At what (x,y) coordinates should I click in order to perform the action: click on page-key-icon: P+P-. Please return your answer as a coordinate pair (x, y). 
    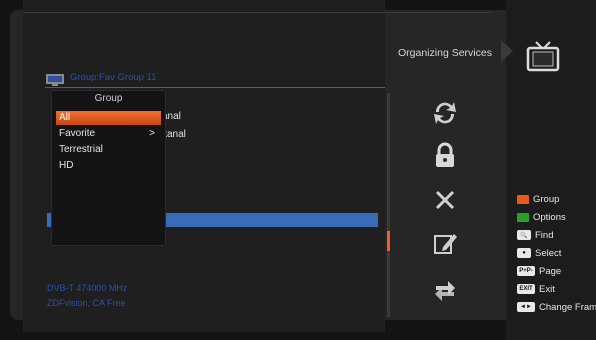
    Looking at the image, I should click on (526, 271).